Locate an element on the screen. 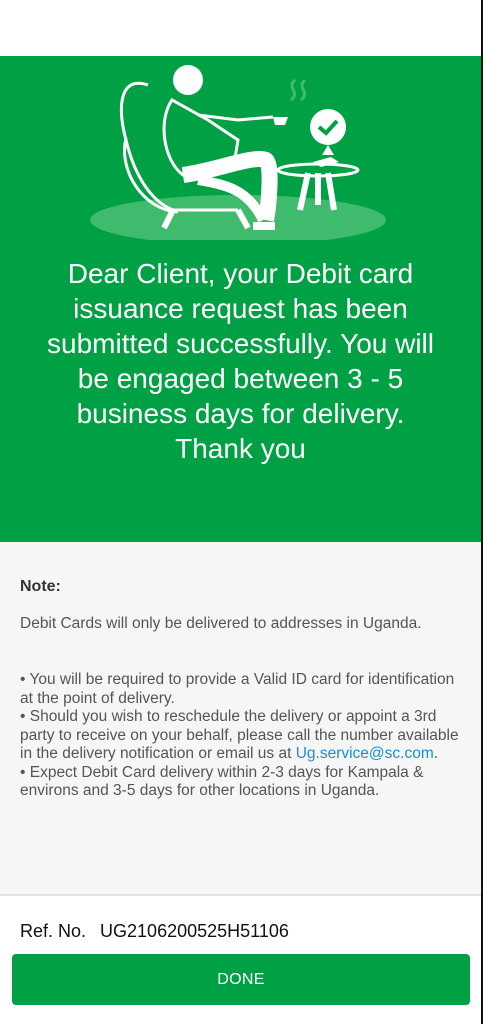  reference-value: UG2106200525H51106 is located at coordinates (194, 931).